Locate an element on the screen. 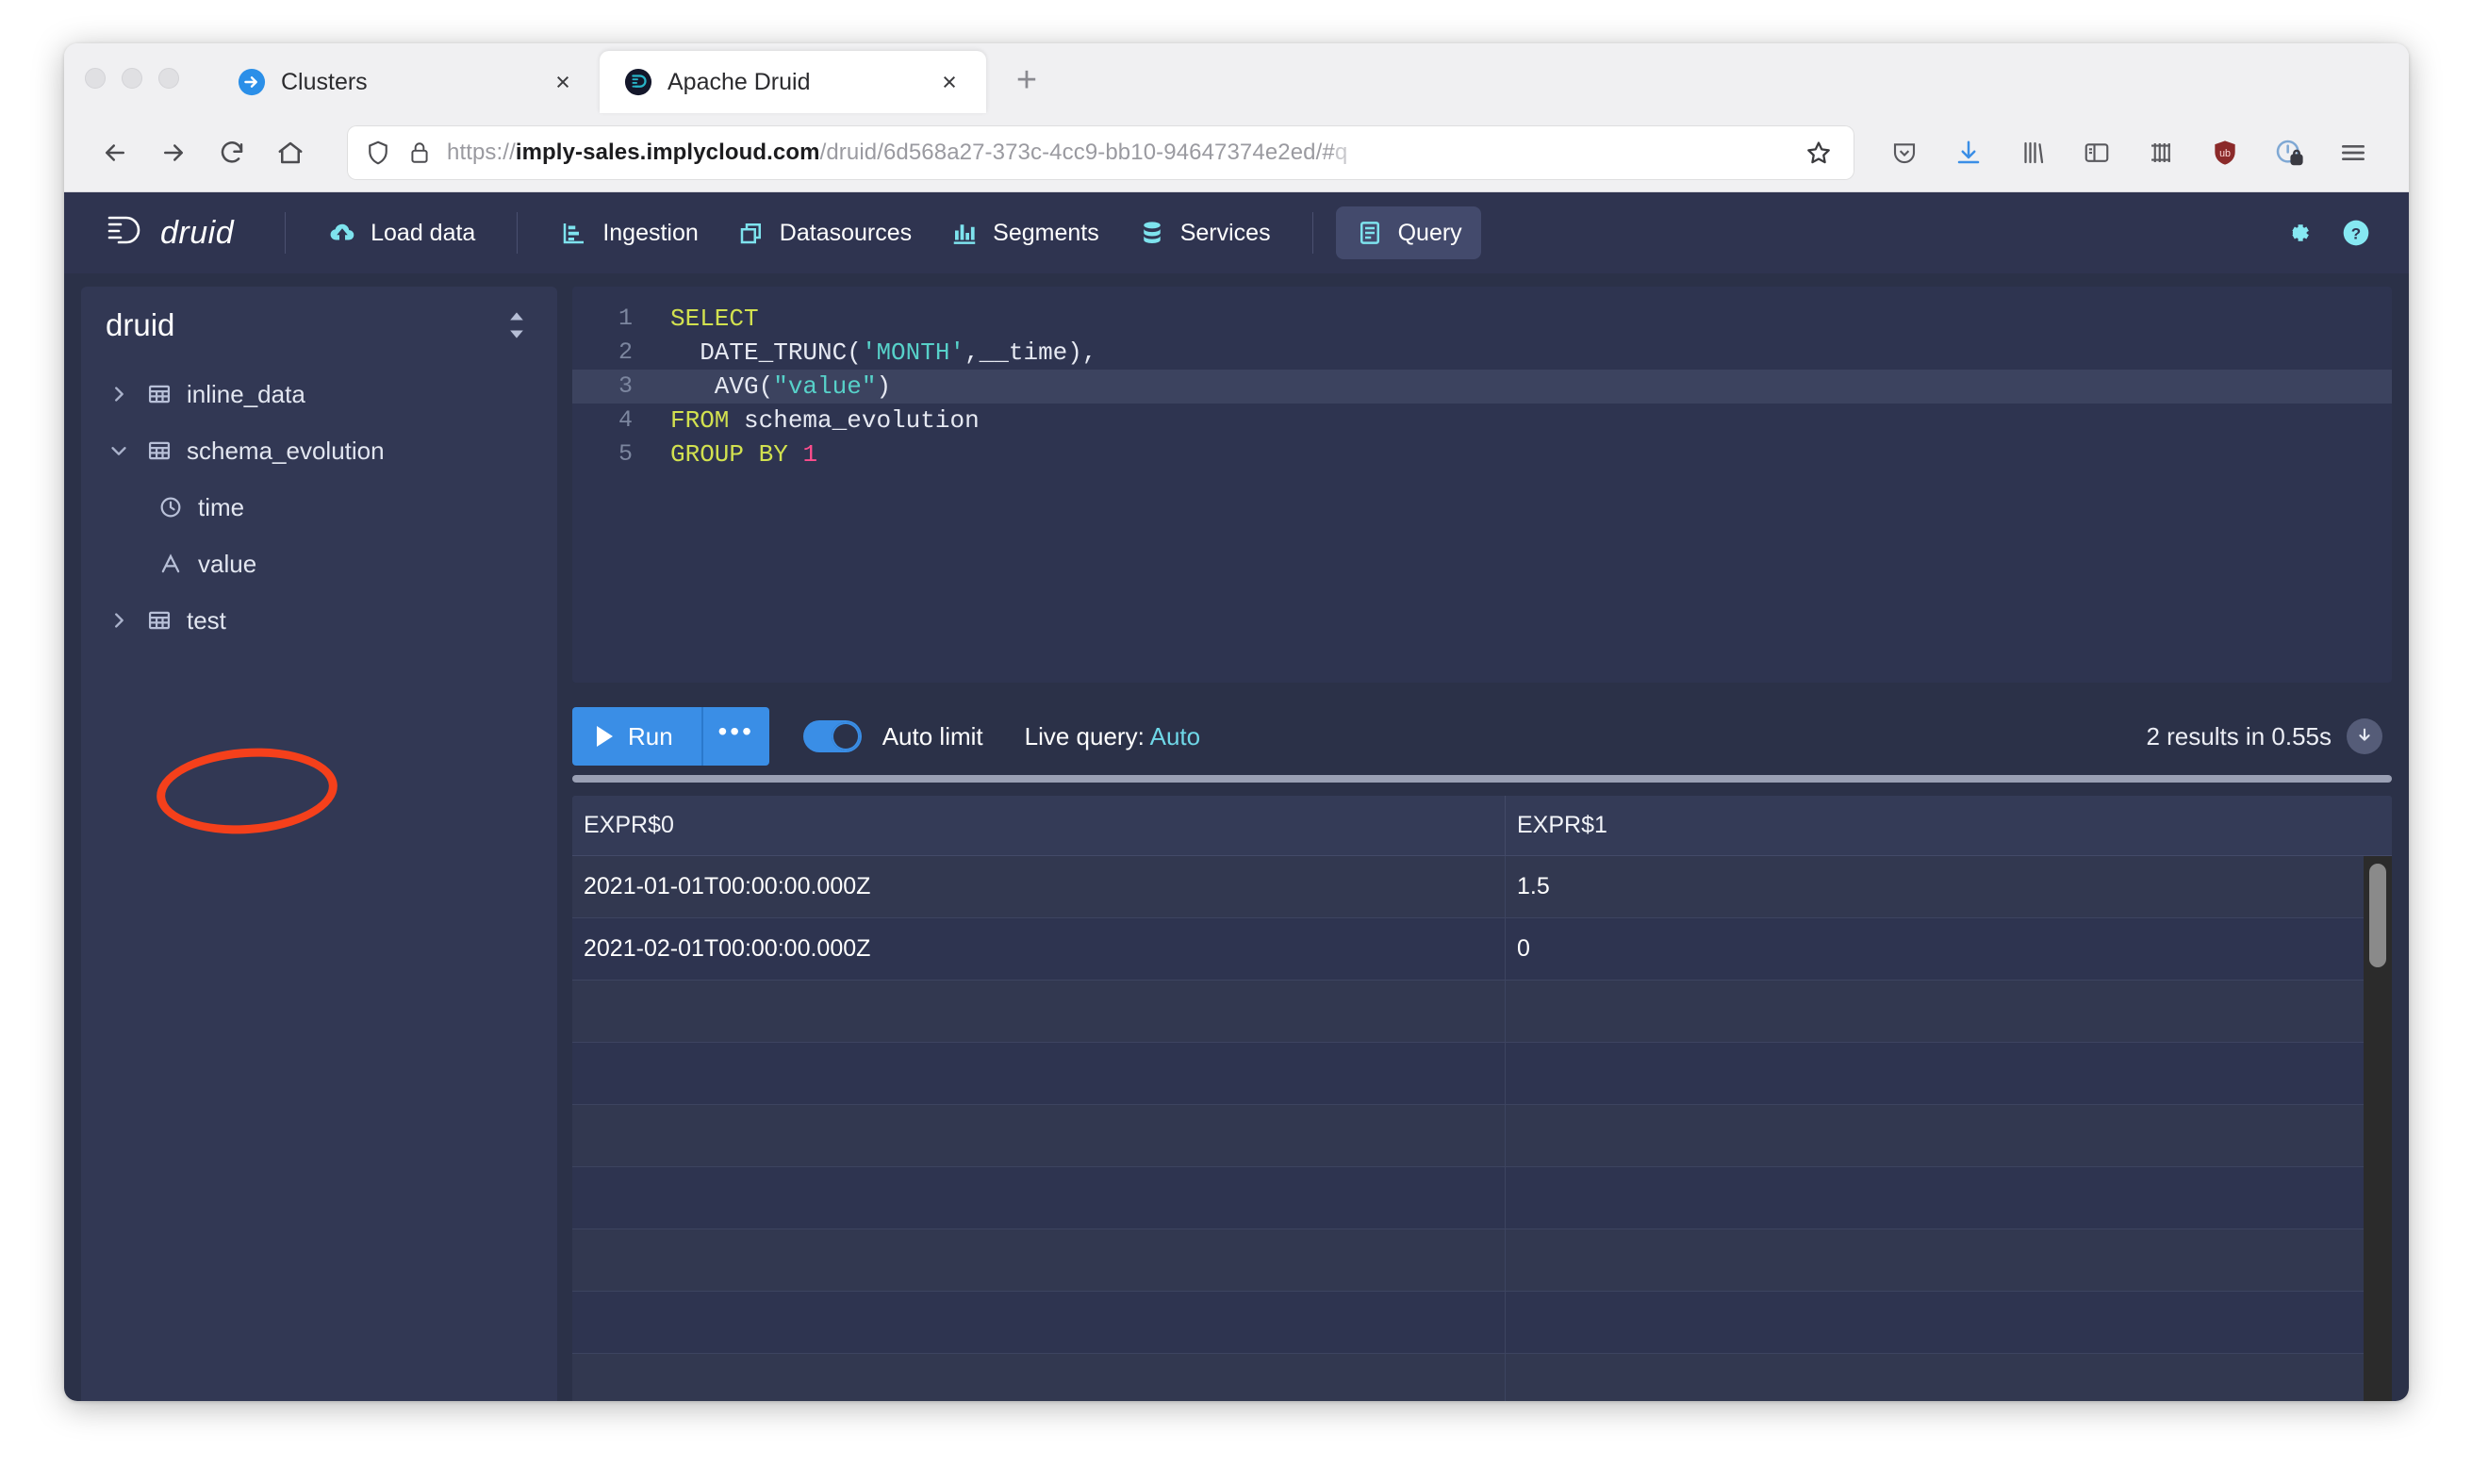  new-tab-button: + is located at coordinates (1026, 80).